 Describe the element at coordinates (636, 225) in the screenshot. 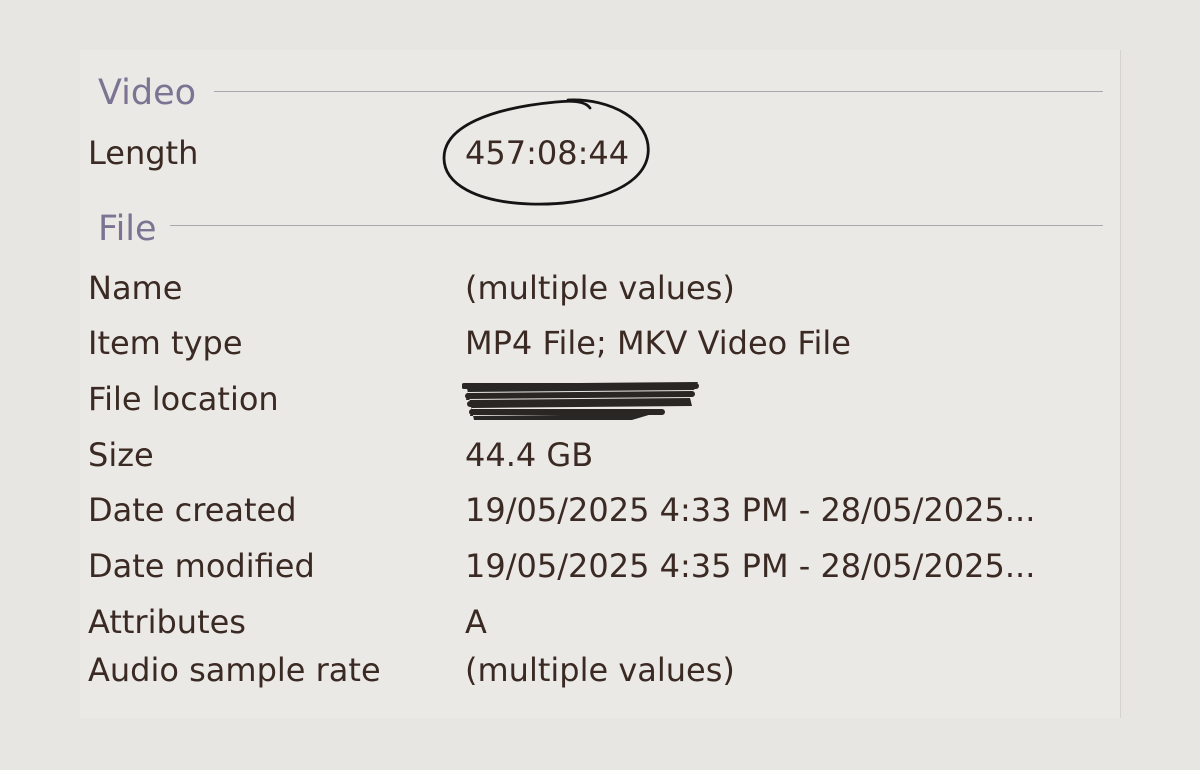

I see `file-group-divider` at that location.